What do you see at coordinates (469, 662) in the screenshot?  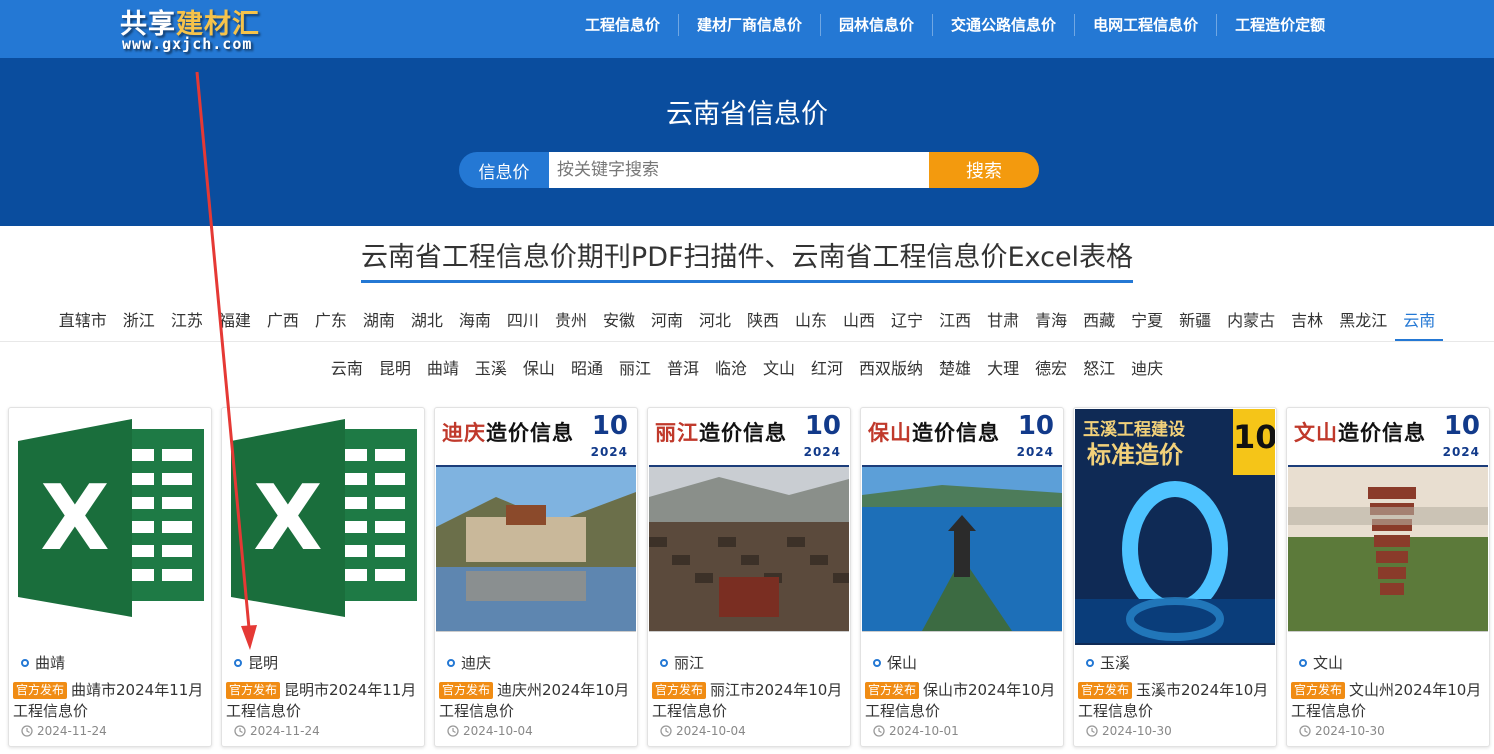 I see `card-city-tag: 迪庆` at bounding box center [469, 662].